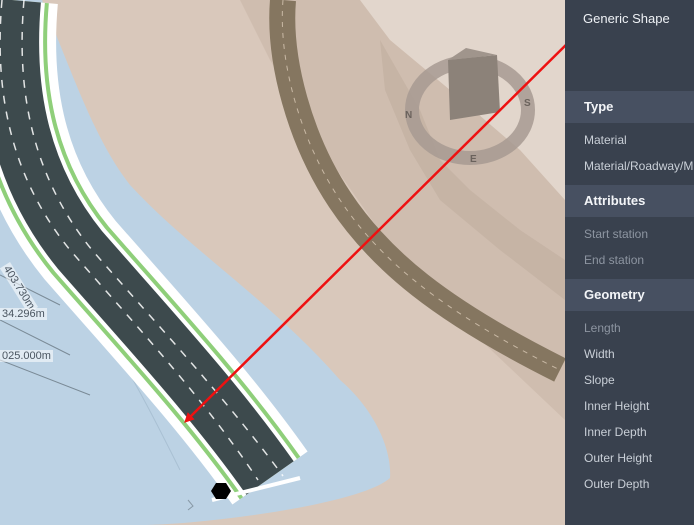 This screenshot has width=694, height=525. What do you see at coordinates (408, 115) in the screenshot?
I see `compass-label-n: N` at bounding box center [408, 115].